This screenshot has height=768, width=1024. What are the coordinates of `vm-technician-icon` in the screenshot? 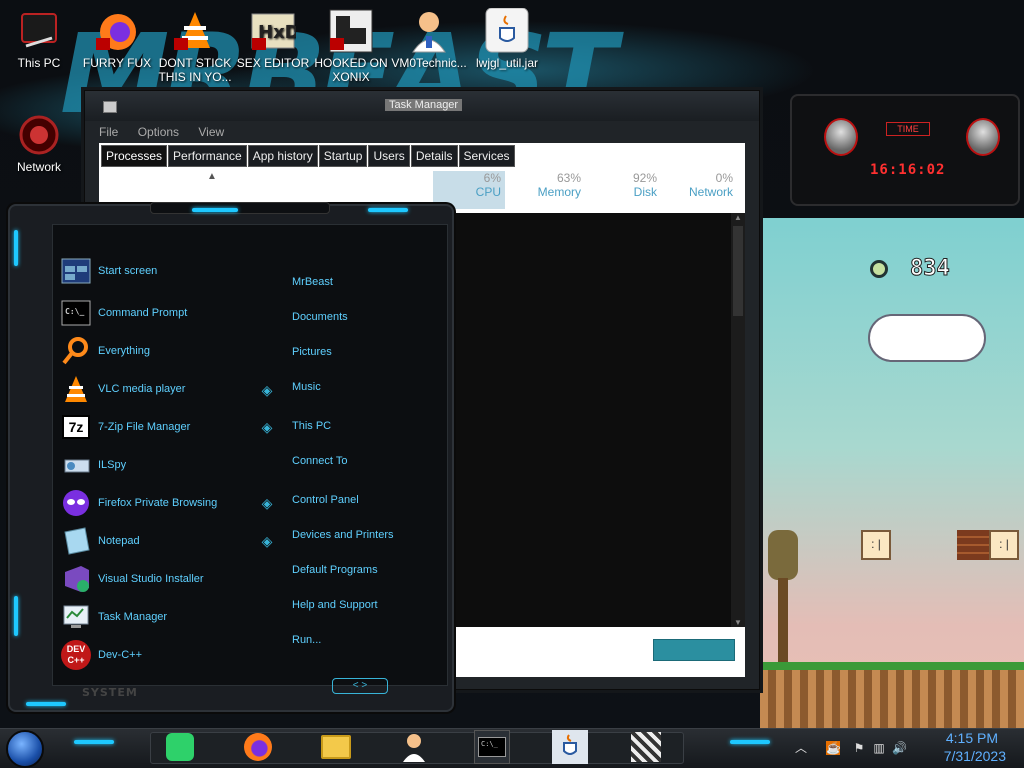 It's located at (429, 31).